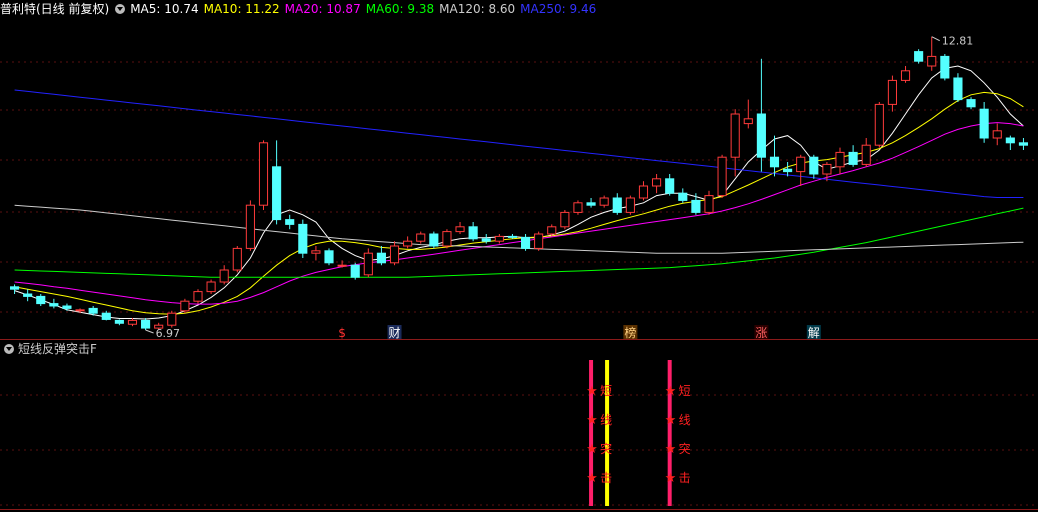 This screenshot has height=512, width=1038. I want to click on bottom-border, so click(519, 509).